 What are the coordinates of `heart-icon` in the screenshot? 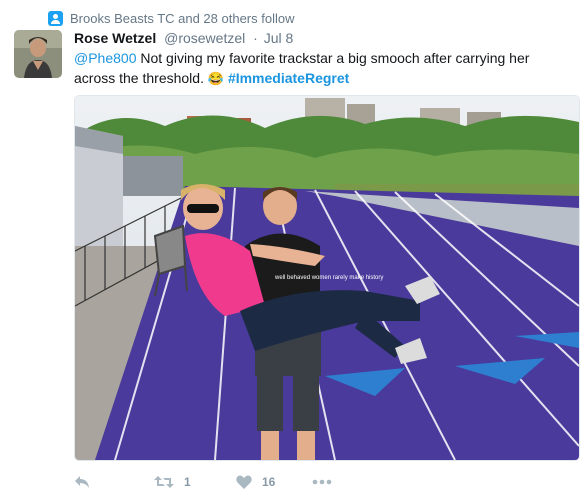 It's located at (244, 482).